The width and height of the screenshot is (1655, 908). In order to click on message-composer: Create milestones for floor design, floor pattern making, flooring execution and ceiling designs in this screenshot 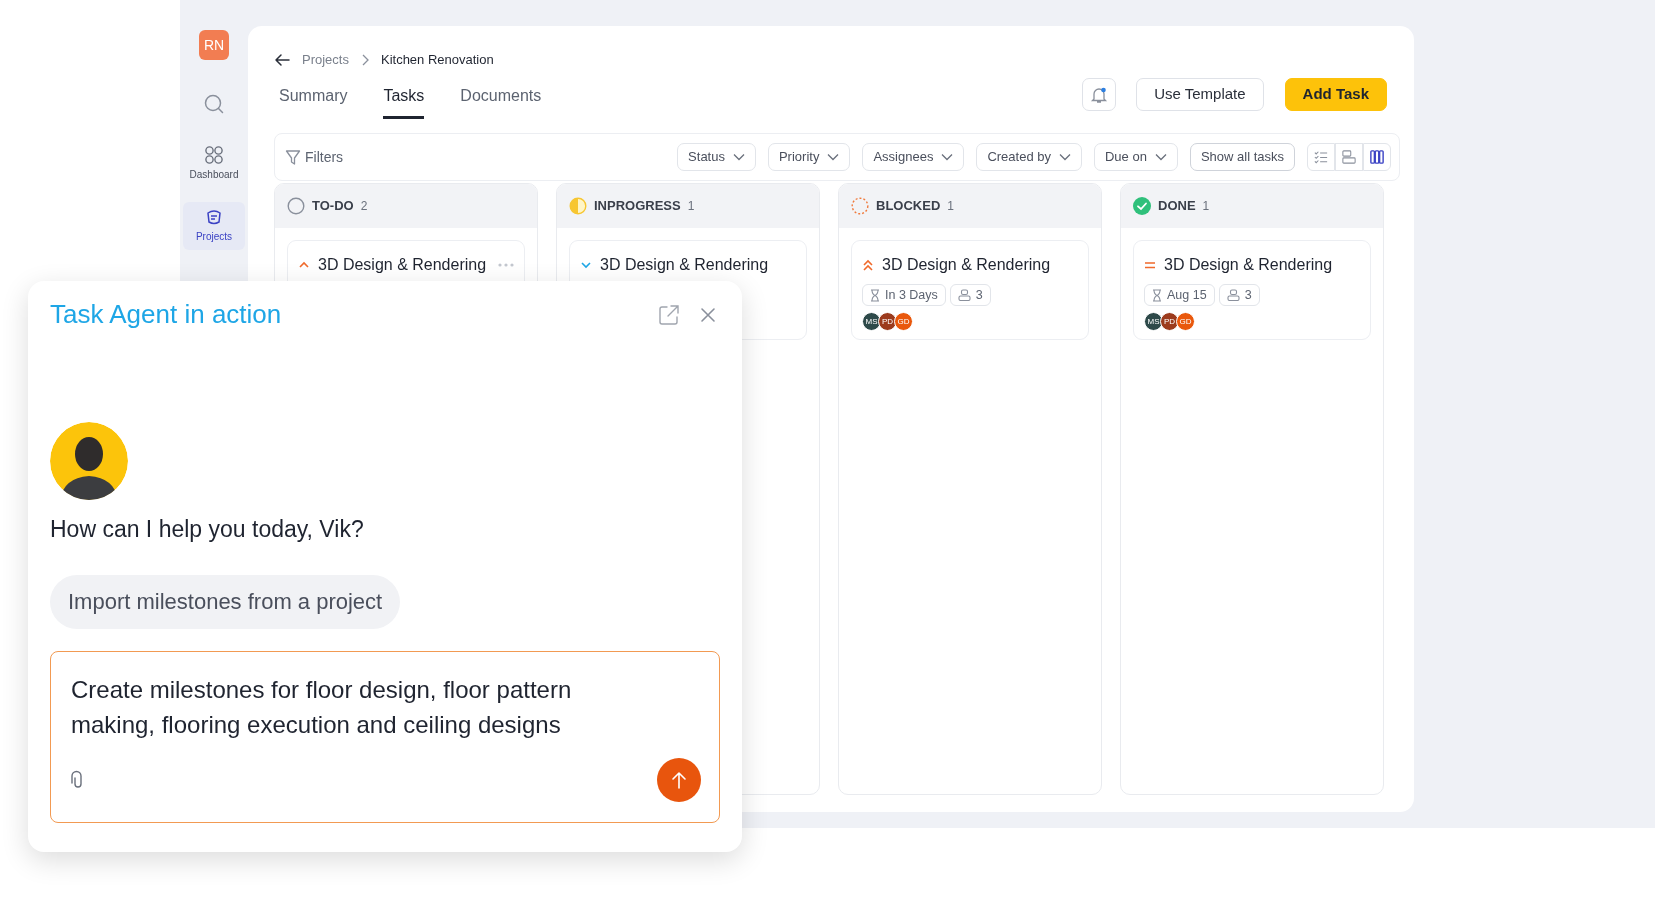, I will do `click(385, 736)`.